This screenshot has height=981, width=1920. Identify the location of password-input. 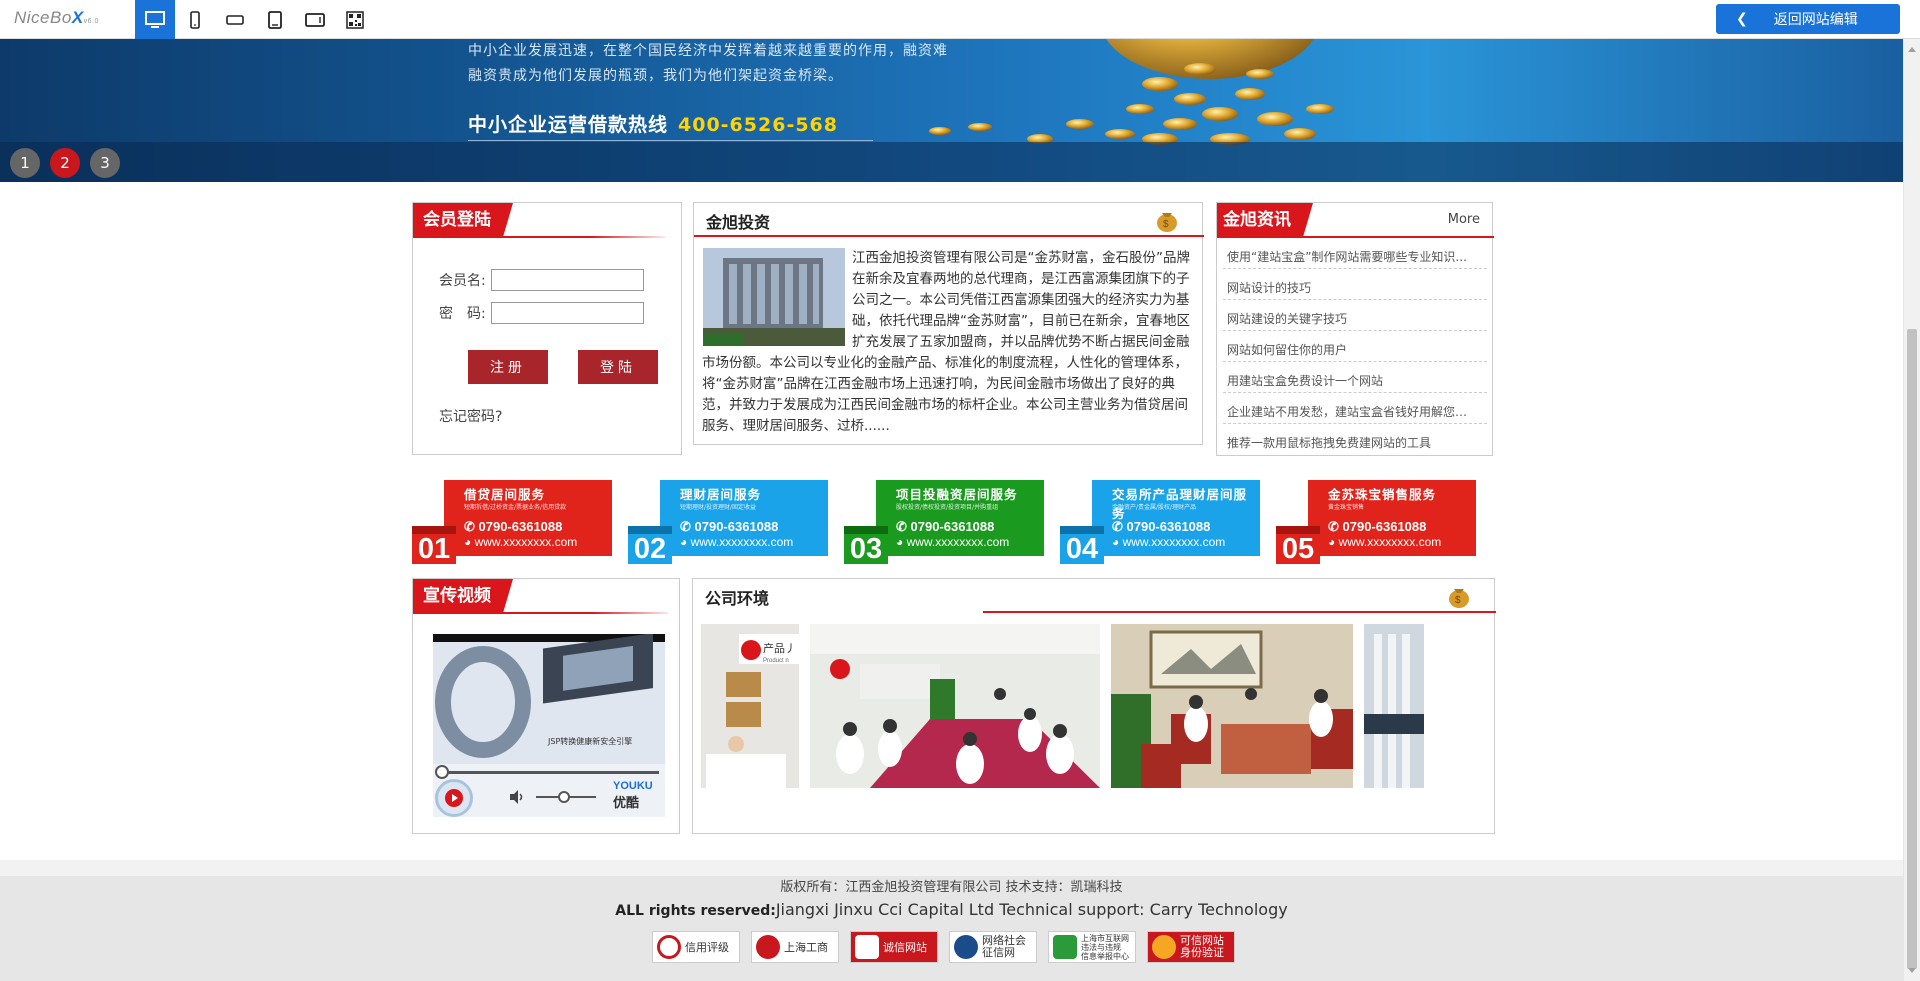
(567, 313).